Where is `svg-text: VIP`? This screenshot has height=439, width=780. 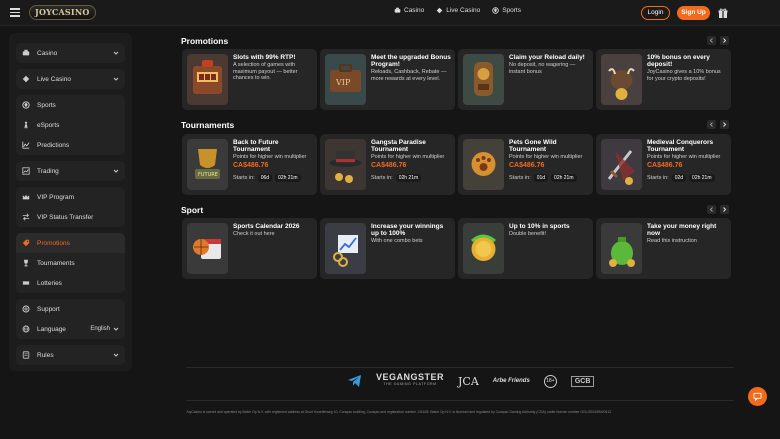
svg-text: VIP is located at coordinates (343, 82).